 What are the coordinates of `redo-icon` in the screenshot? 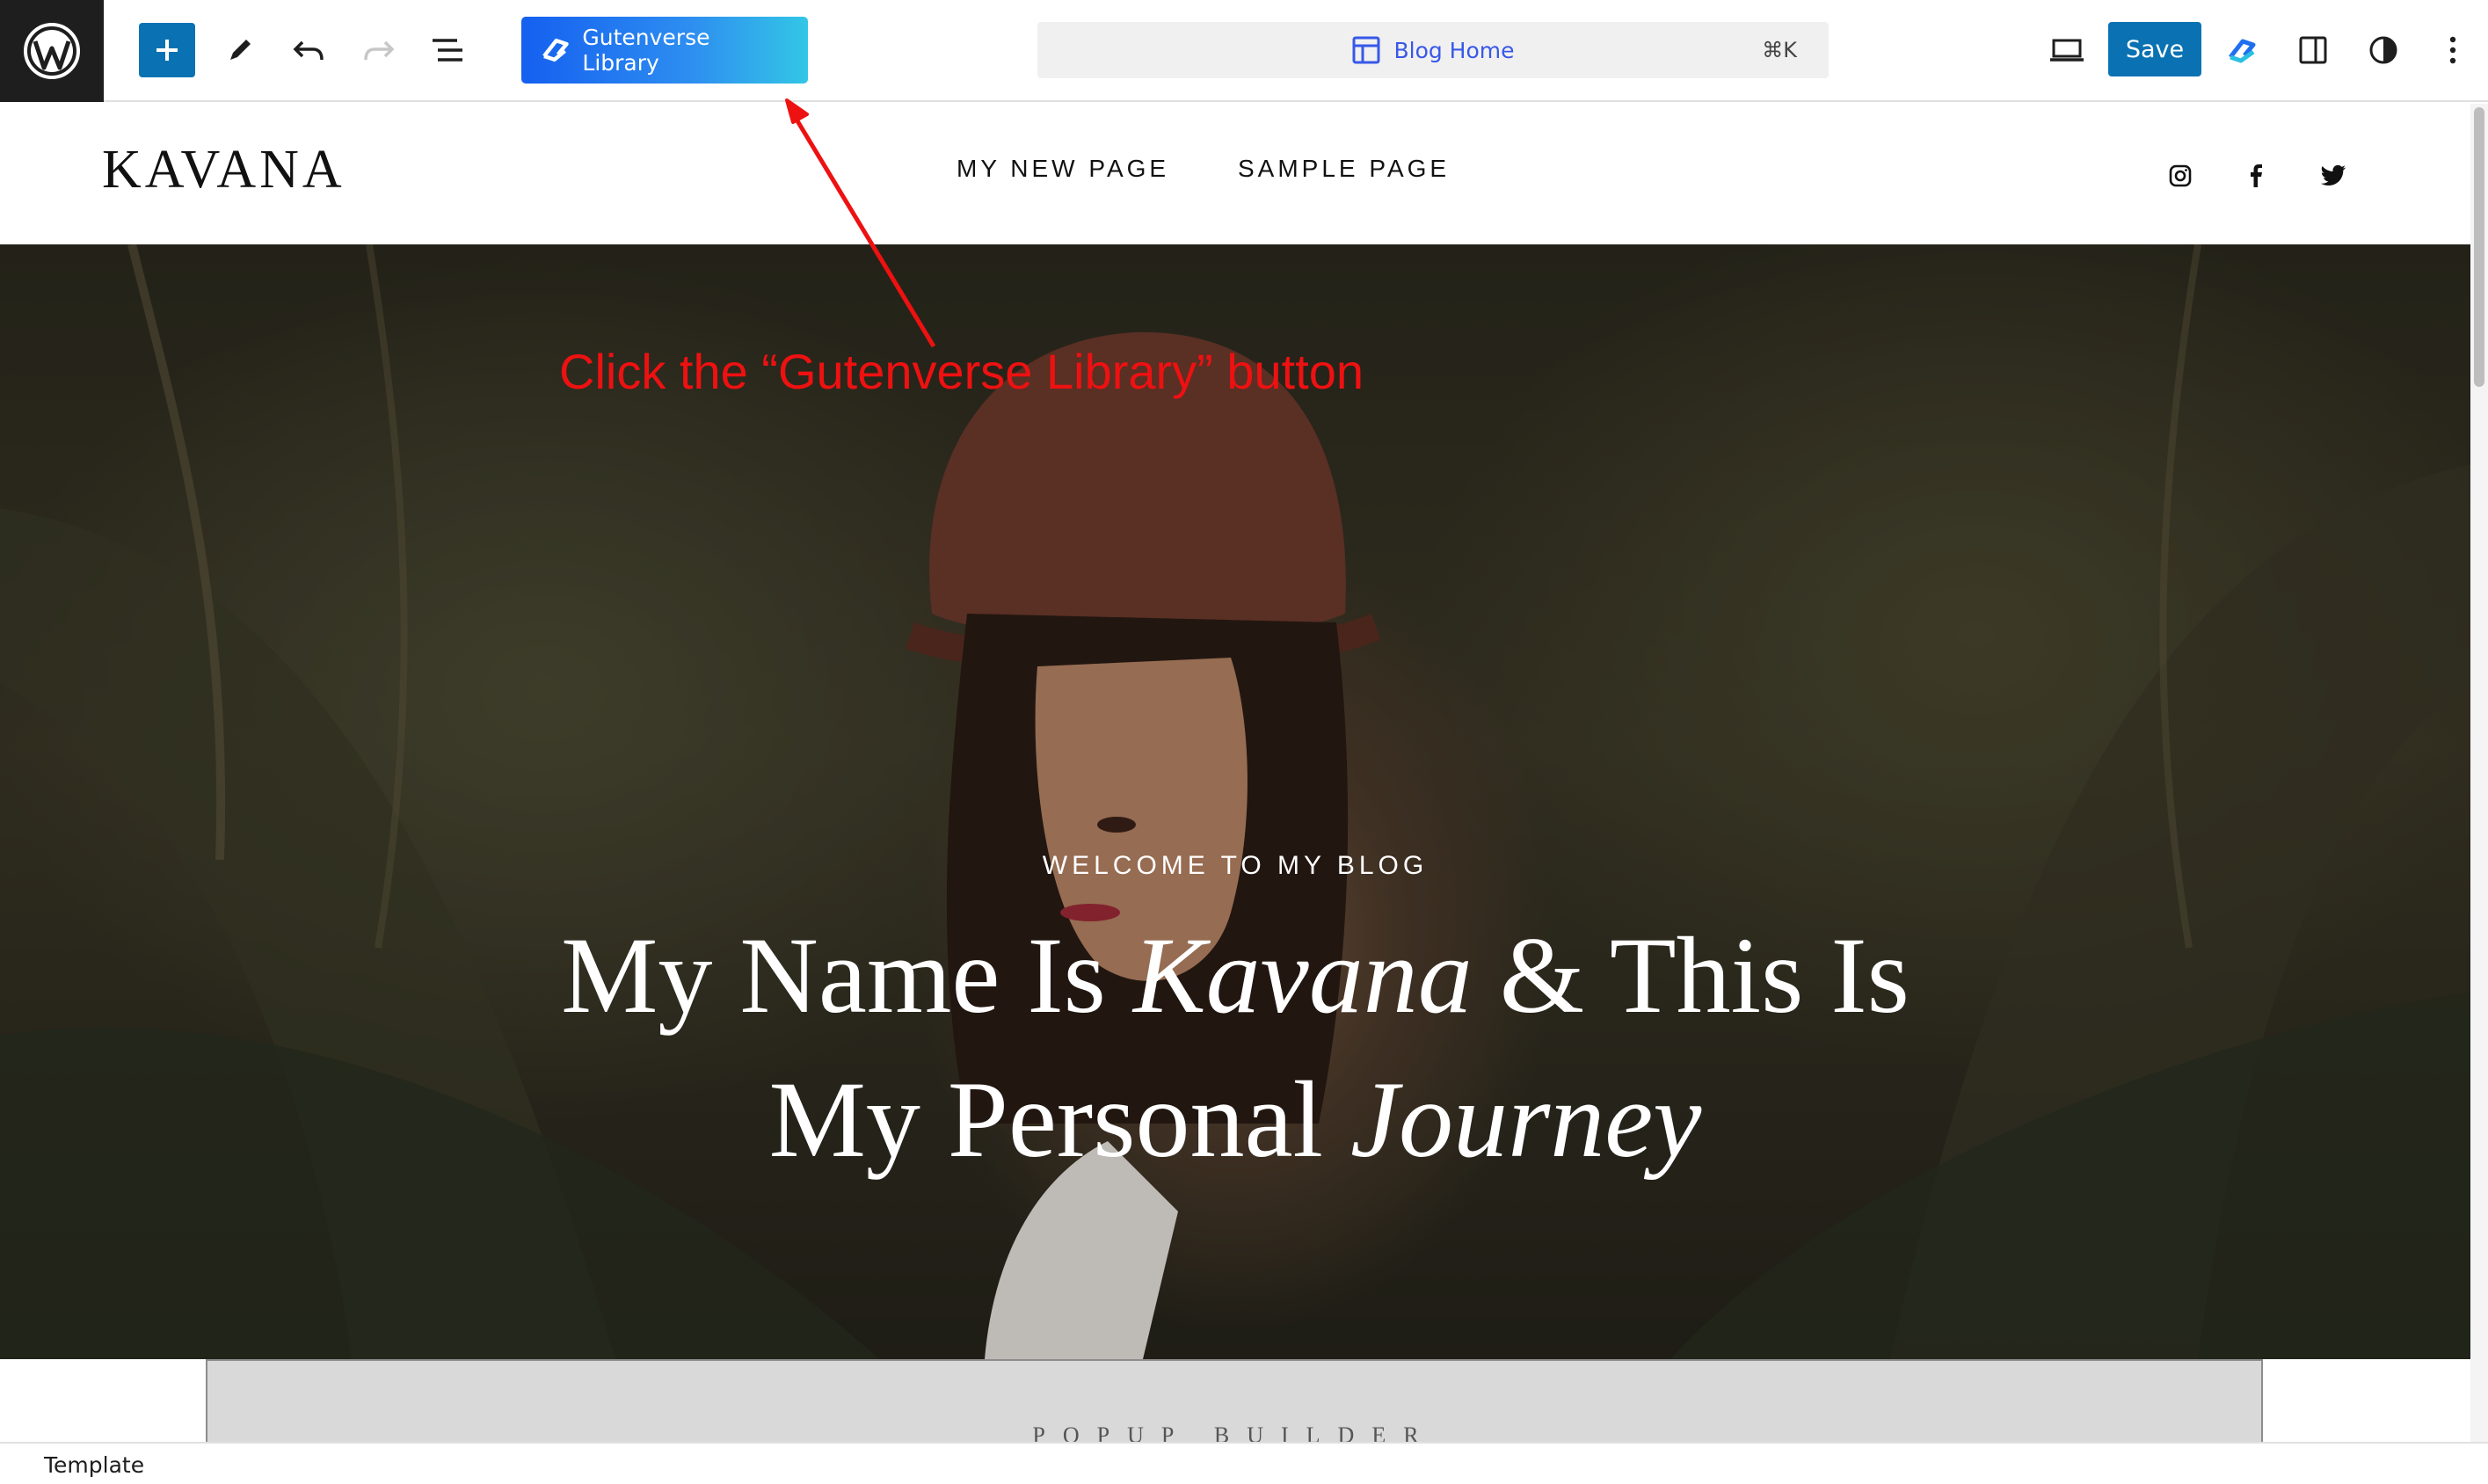 It's located at (379, 51).